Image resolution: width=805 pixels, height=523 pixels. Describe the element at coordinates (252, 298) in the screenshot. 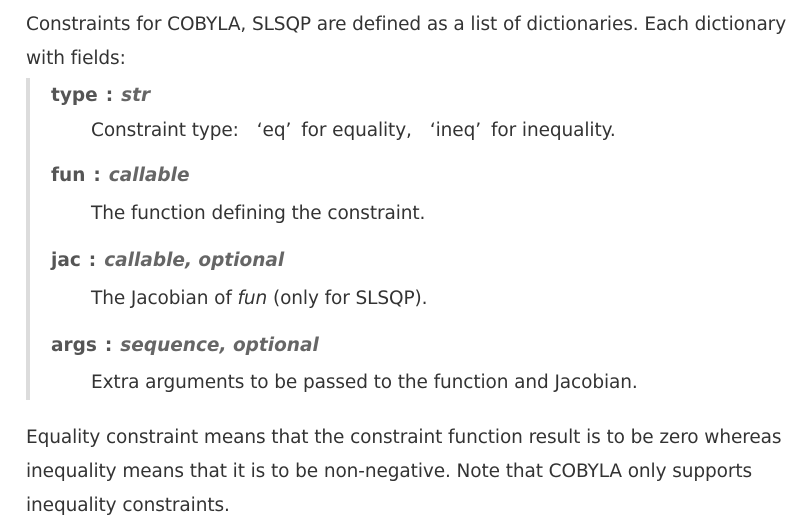

I see `desc-emphasis: fun` at that location.